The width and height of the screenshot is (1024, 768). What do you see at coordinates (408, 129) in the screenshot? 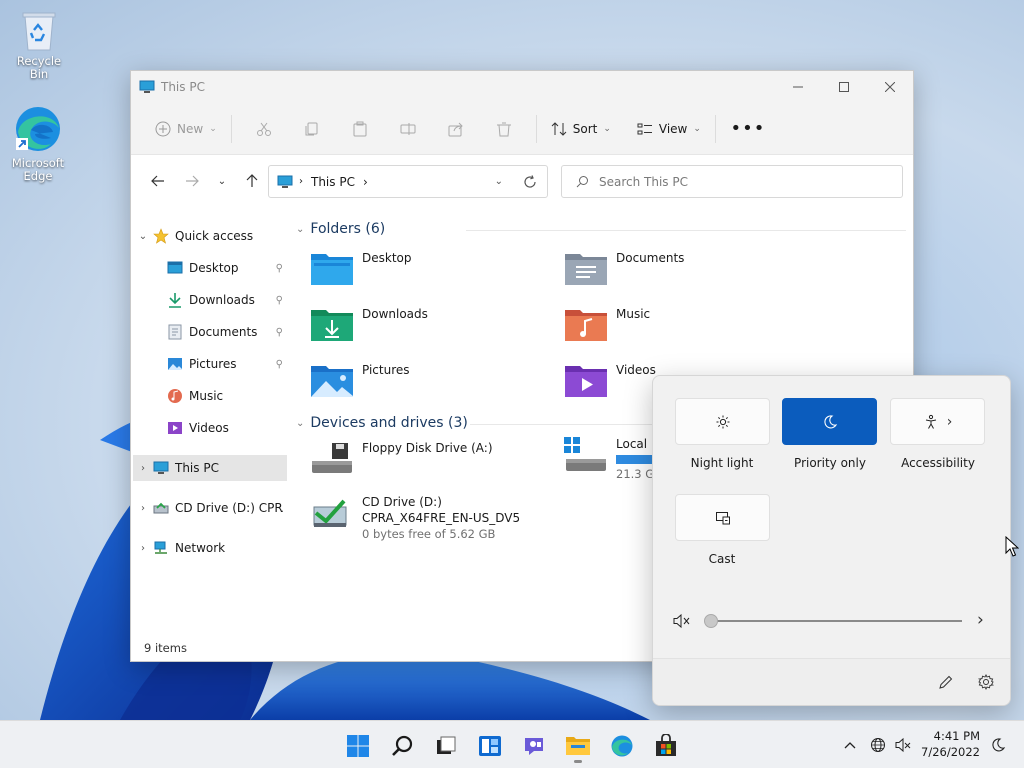
I see `rename-button` at bounding box center [408, 129].